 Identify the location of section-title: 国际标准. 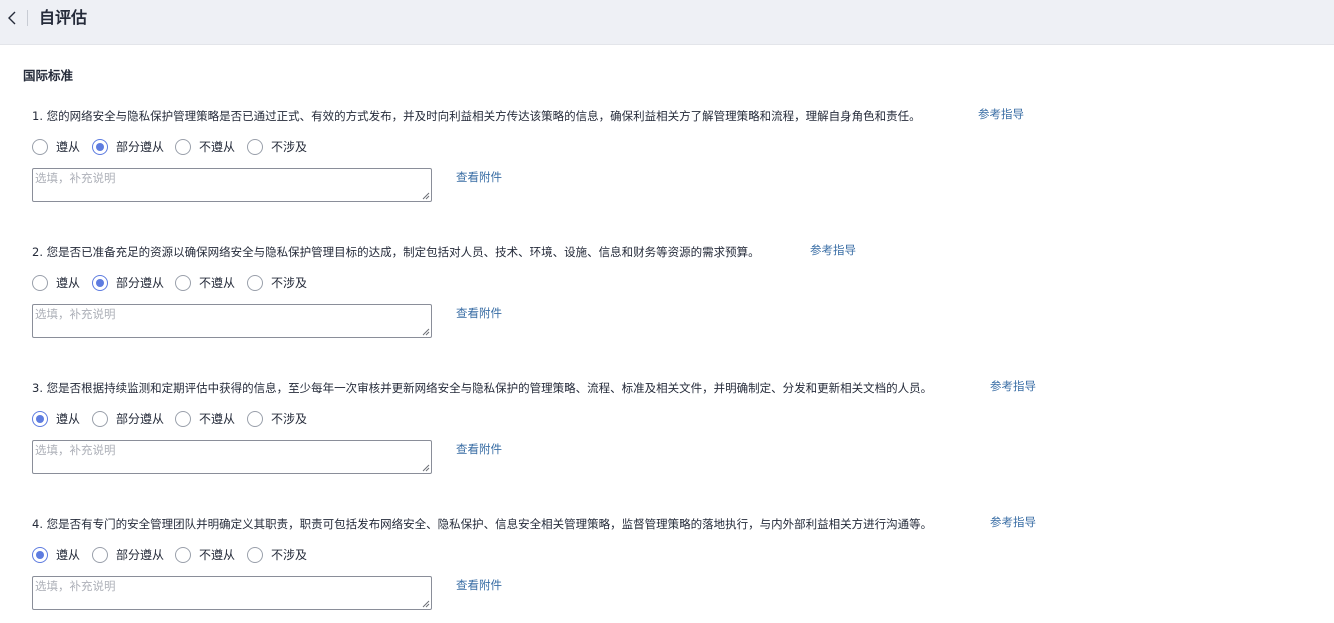
(48, 75).